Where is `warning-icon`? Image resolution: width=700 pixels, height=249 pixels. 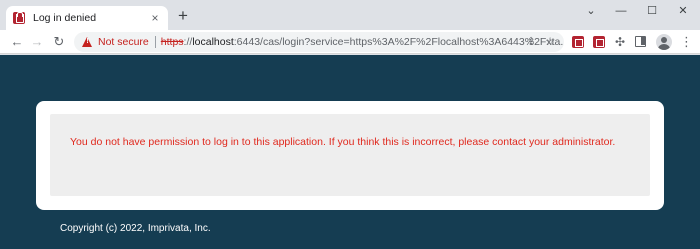 warning-icon is located at coordinates (87, 42).